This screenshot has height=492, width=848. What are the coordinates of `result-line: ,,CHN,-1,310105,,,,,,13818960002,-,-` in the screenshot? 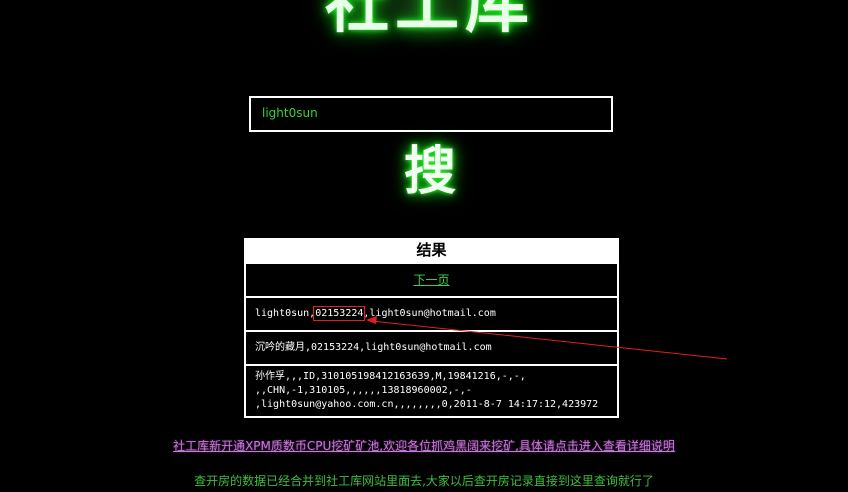 It's located at (363, 390).